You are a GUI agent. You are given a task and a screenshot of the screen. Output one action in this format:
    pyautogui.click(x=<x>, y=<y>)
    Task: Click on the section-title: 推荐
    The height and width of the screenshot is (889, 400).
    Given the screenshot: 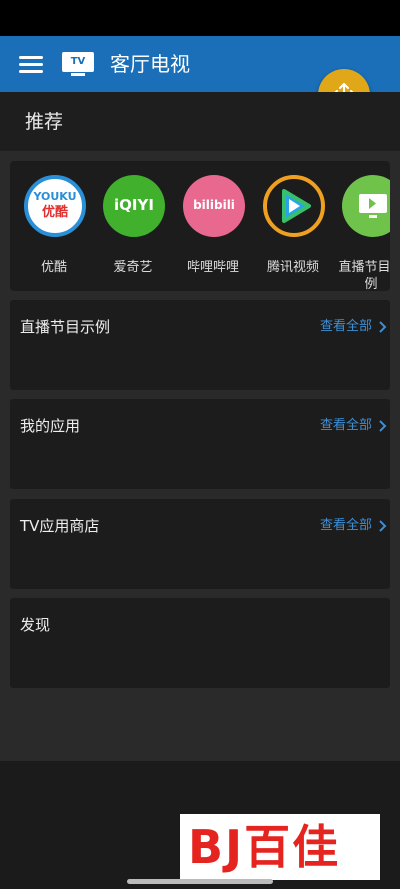 What is the action you would take?
    pyautogui.click(x=44, y=122)
    